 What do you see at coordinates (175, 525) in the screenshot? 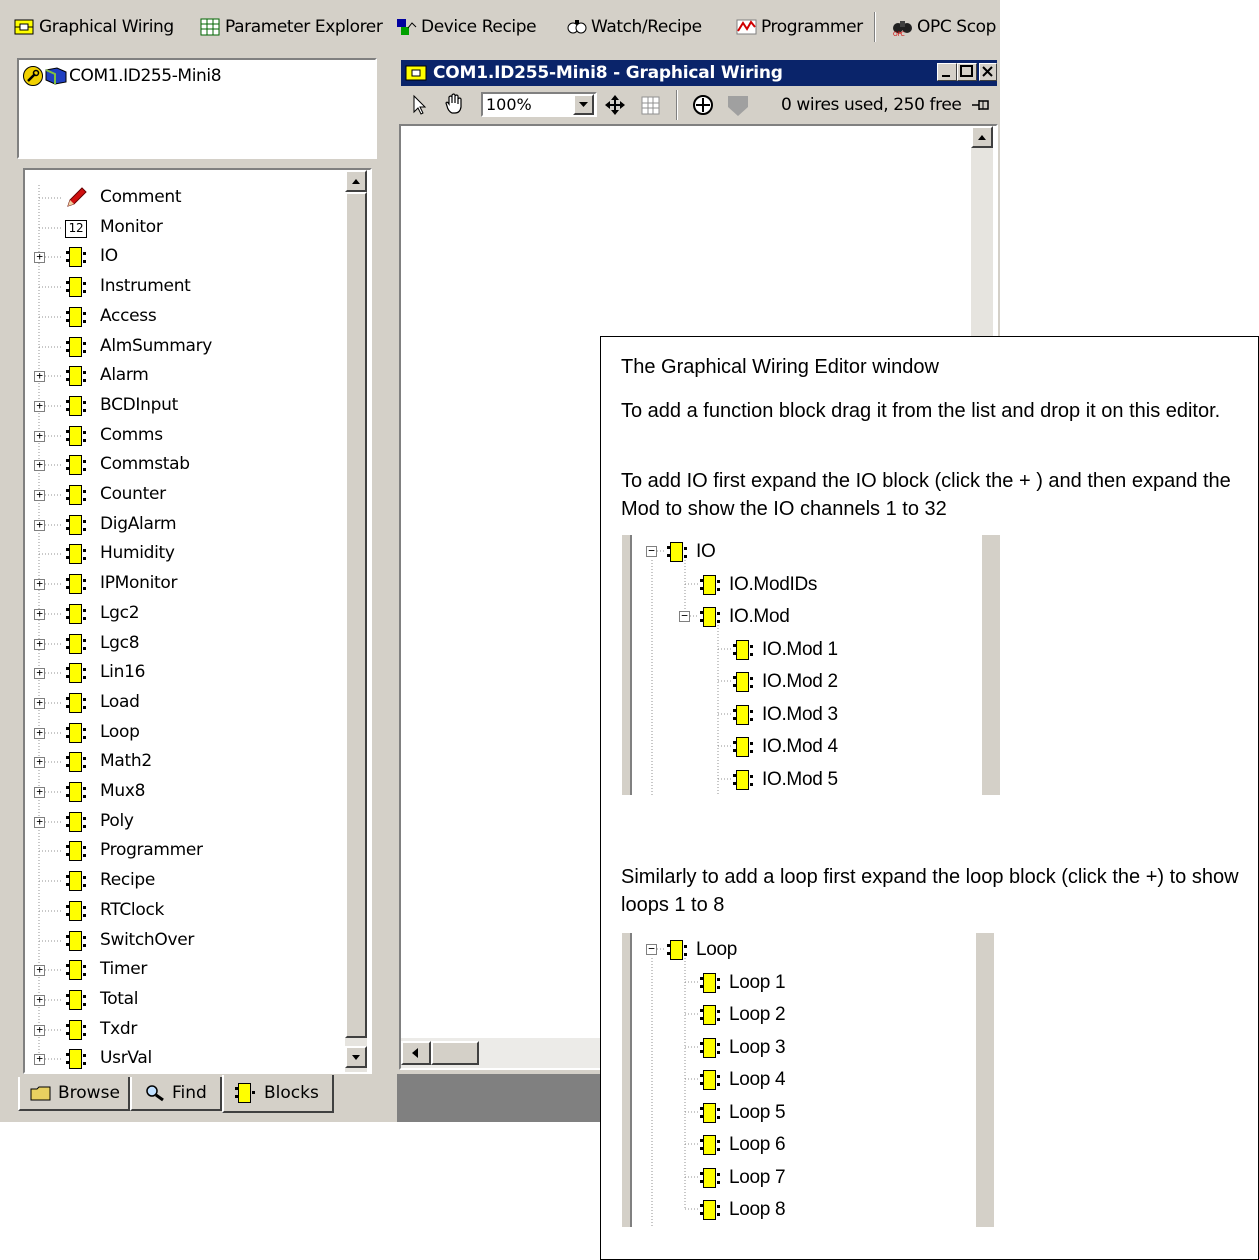
I see `block-item-digalarm: + DigAlarm` at bounding box center [175, 525].